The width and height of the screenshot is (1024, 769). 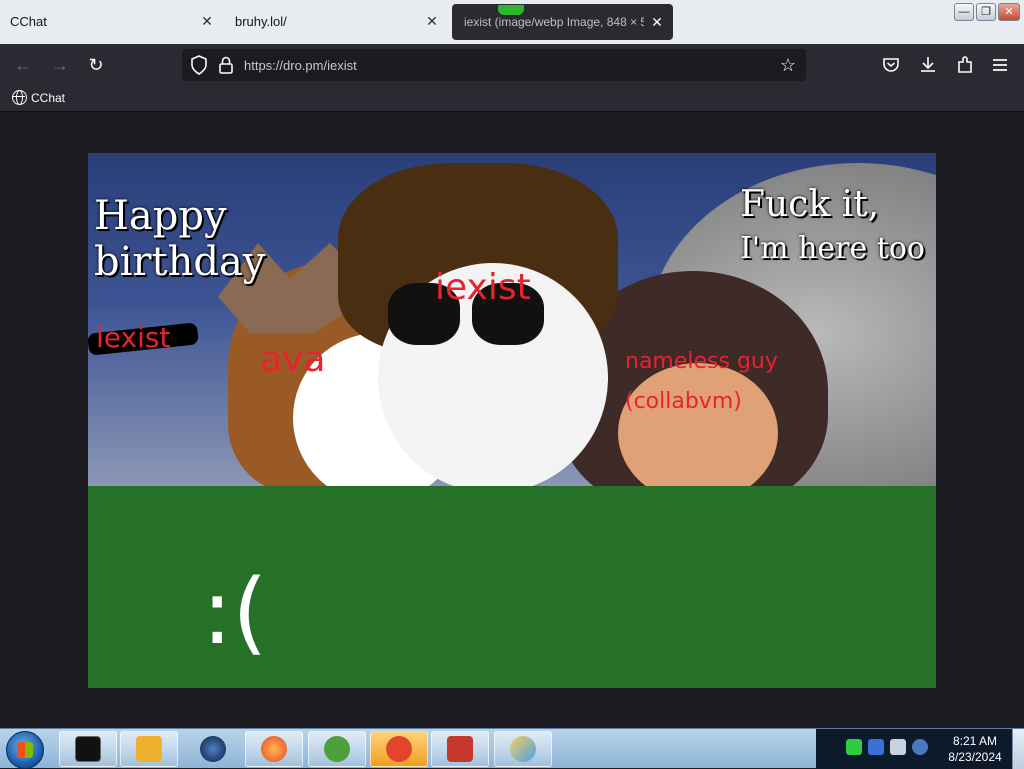 I want to click on forward-arrow-icon: →, so click(x=60, y=65).